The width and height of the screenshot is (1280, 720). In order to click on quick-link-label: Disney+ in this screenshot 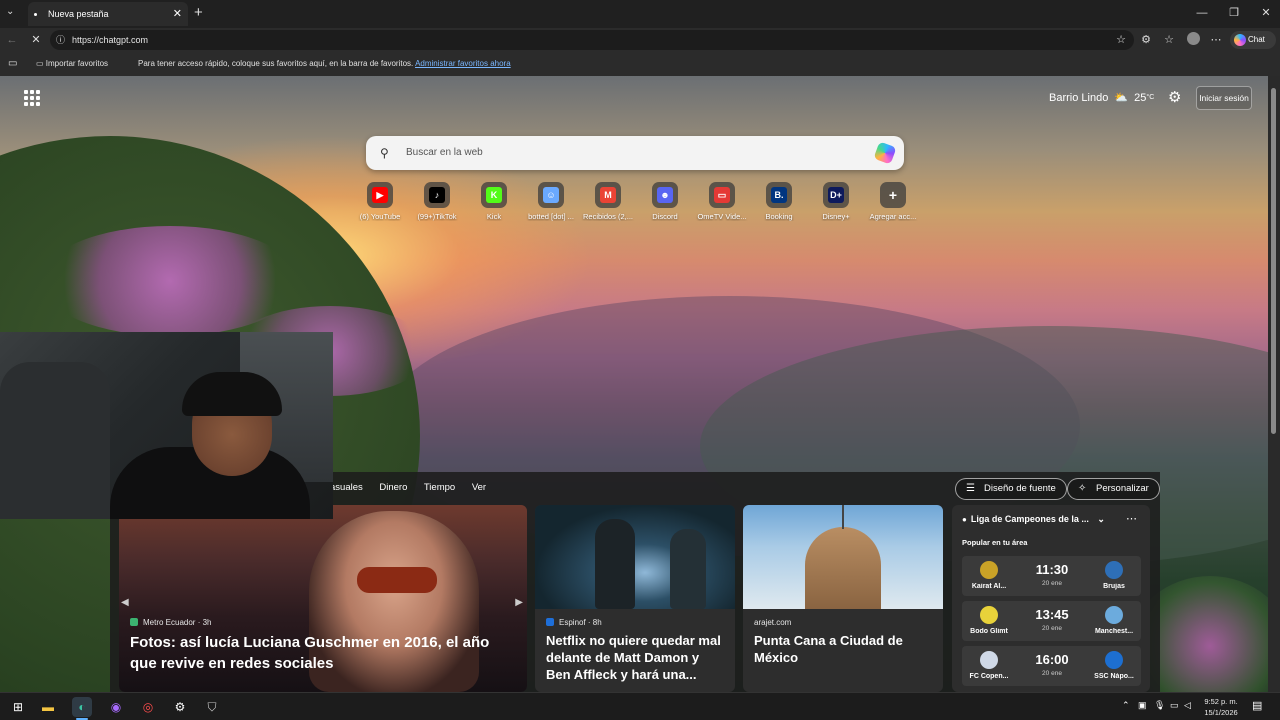, I will do `click(836, 216)`.